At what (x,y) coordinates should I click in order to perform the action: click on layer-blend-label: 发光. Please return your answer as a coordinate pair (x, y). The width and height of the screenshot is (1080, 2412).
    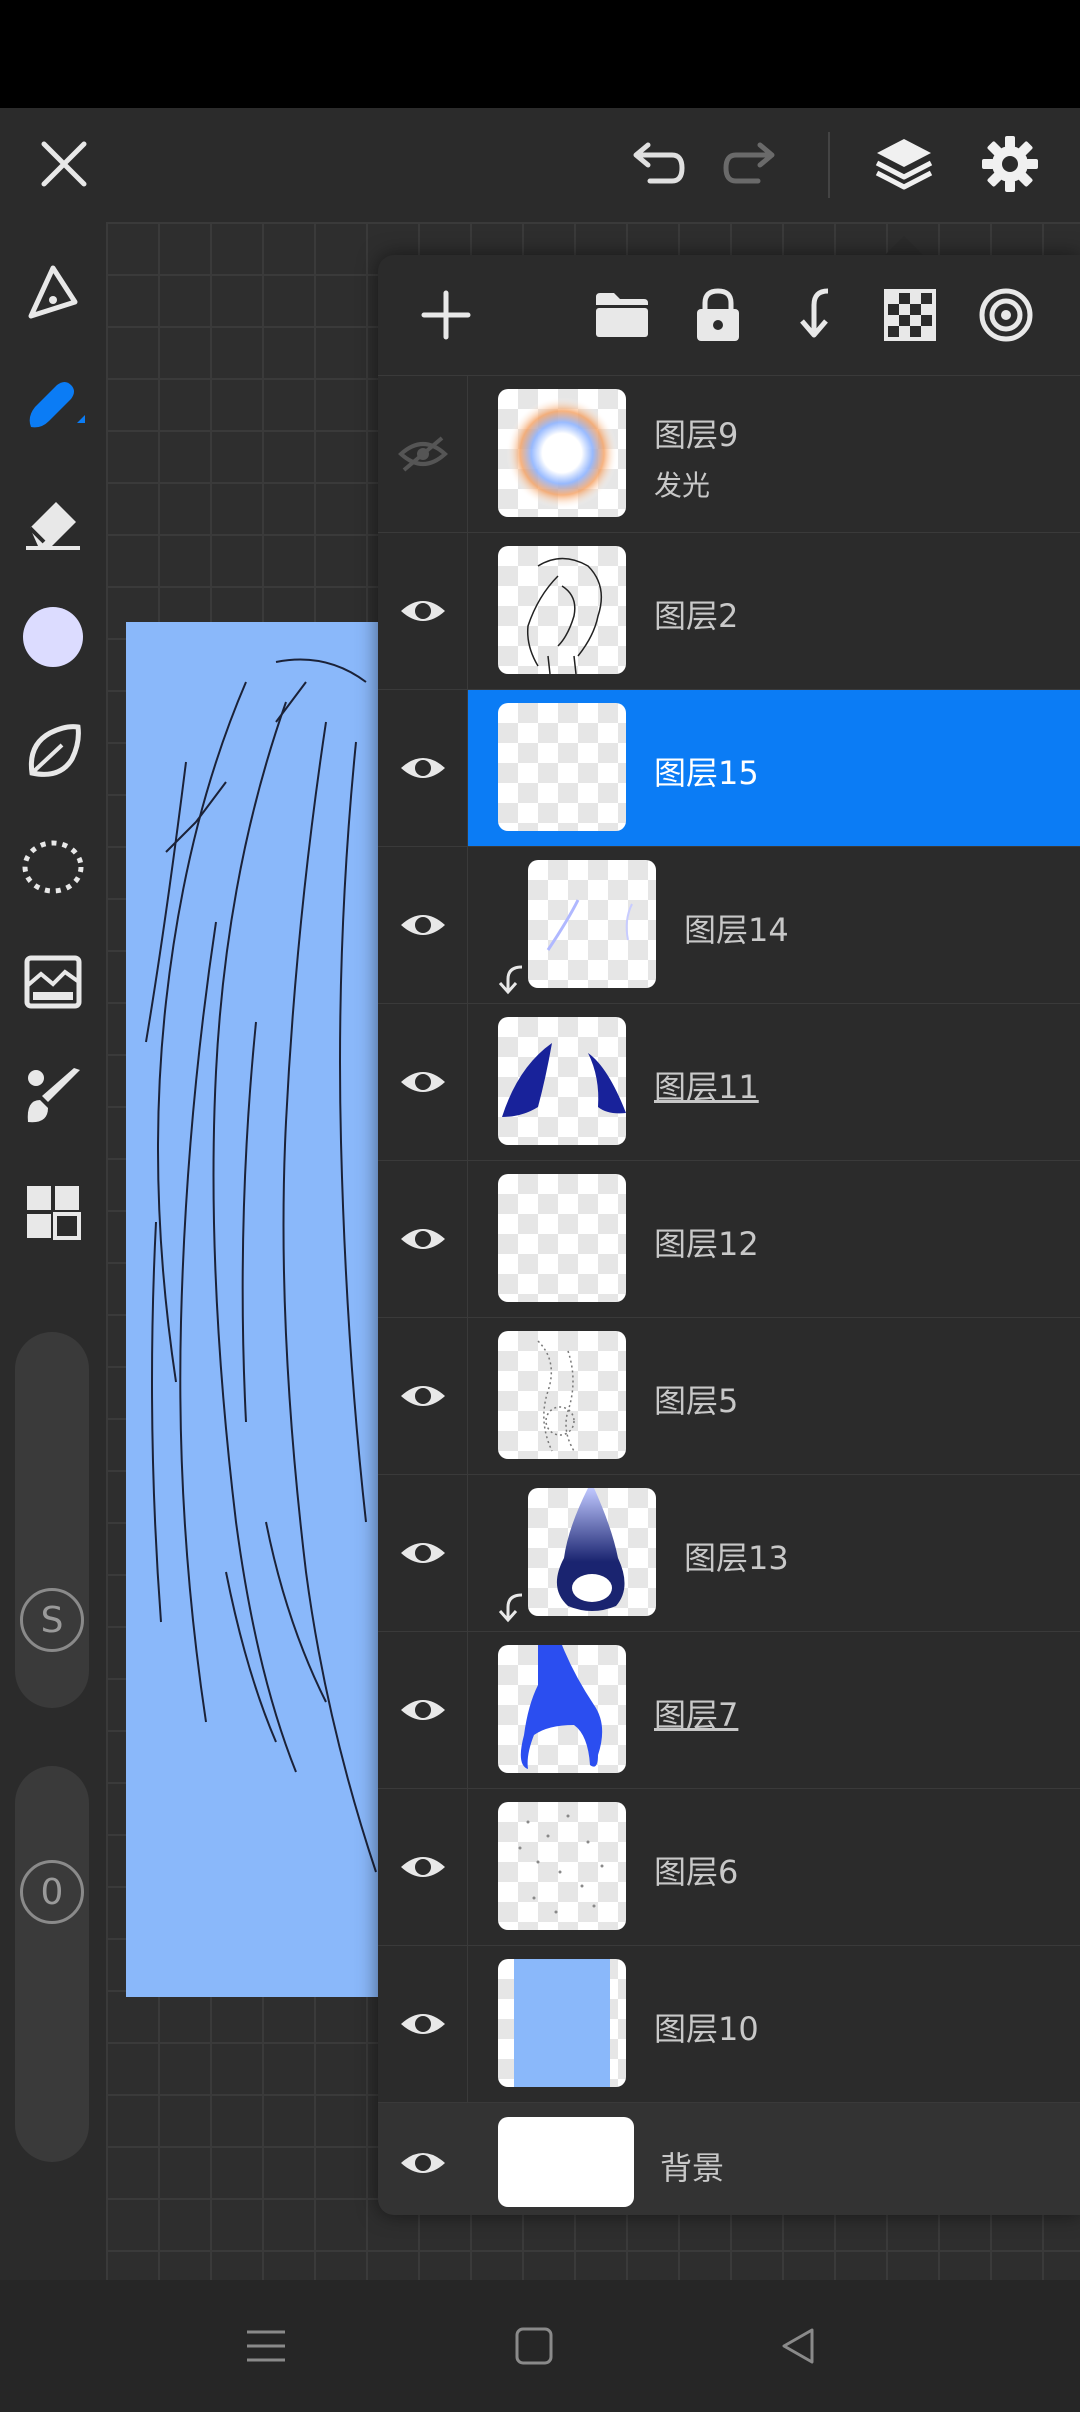
    Looking at the image, I should click on (682, 485).